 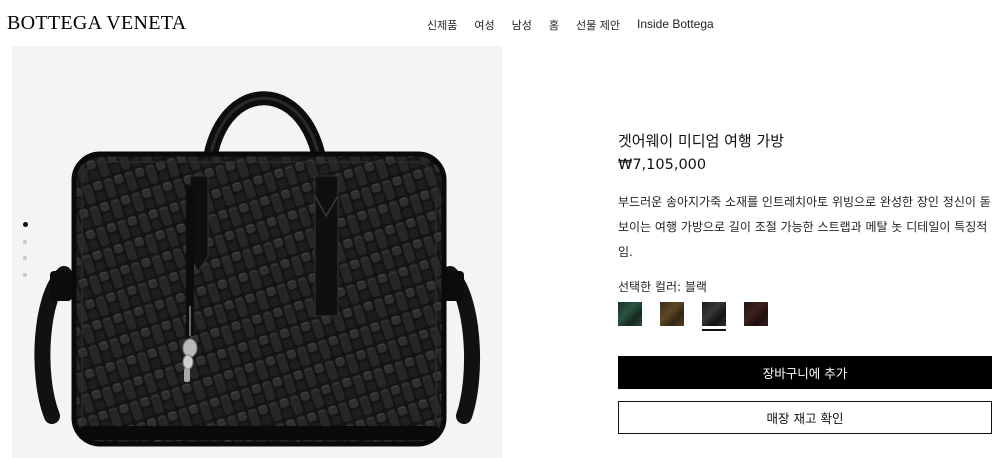 What do you see at coordinates (675, 25) in the screenshot?
I see `nav-item-inside-bottega: Inside Bottega` at bounding box center [675, 25].